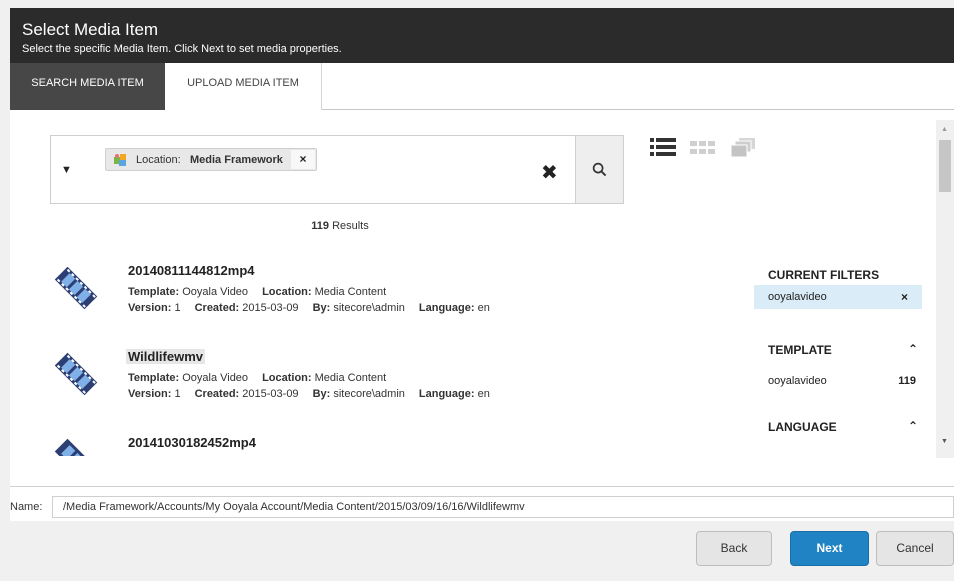  I want to click on item-name-selected: Wildlifewmv, so click(166, 356).